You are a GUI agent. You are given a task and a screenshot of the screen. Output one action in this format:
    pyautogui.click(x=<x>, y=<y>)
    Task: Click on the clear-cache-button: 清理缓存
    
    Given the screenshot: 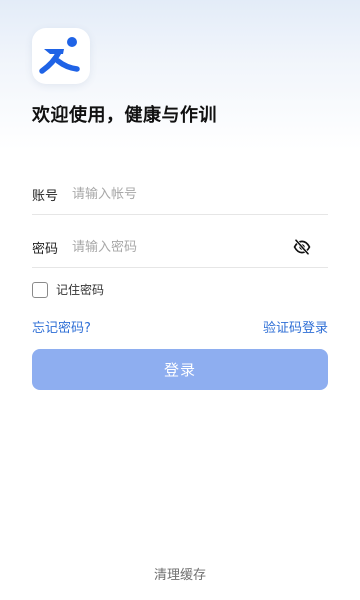 What is the action you would take?
    pyautogui.click(x=180, y=573)
    